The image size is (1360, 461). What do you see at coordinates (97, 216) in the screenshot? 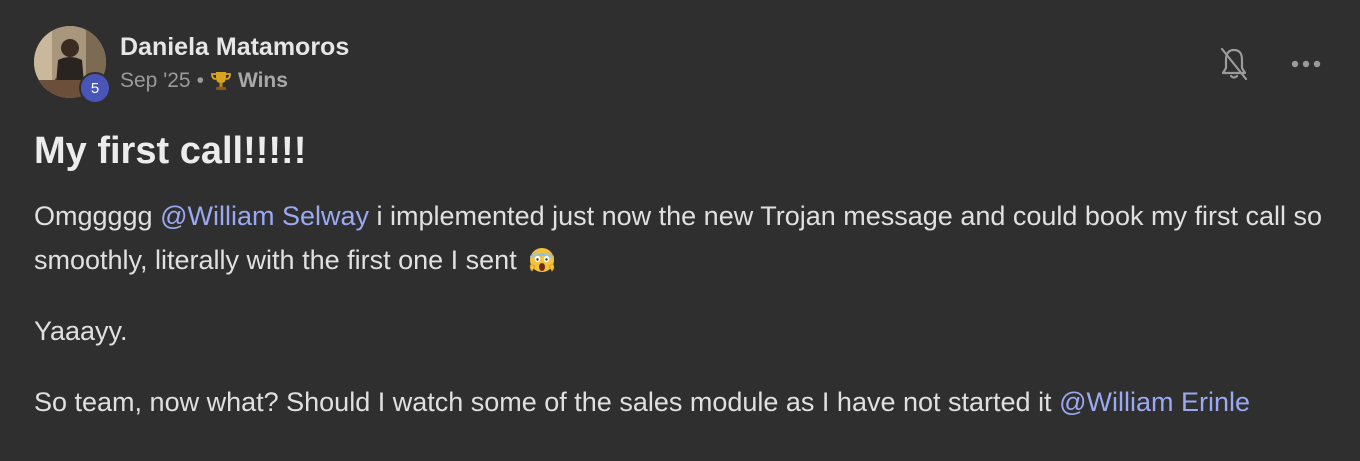
I see `paragraph-text: Omggggg` at bounding box center [97, 216].